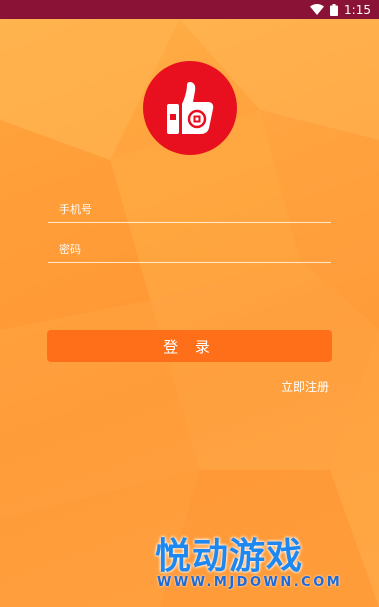 The width and height of the screenshot is (379, 607). What do you see at coordinates (334, 9) in the screenshot?
I see `battery-icon` at bounding box center [334, 9].